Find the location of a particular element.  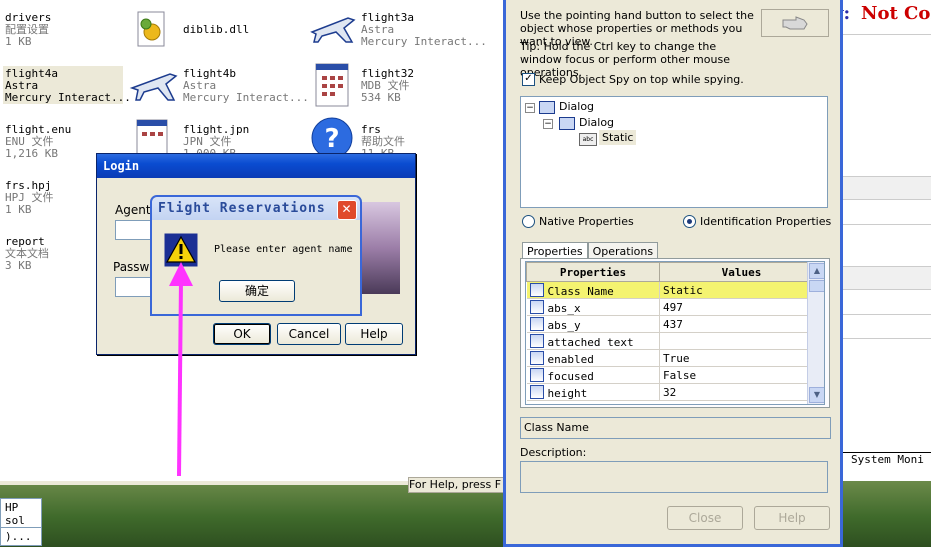

pointing-hand-icon is located at coordinates (795, 23).